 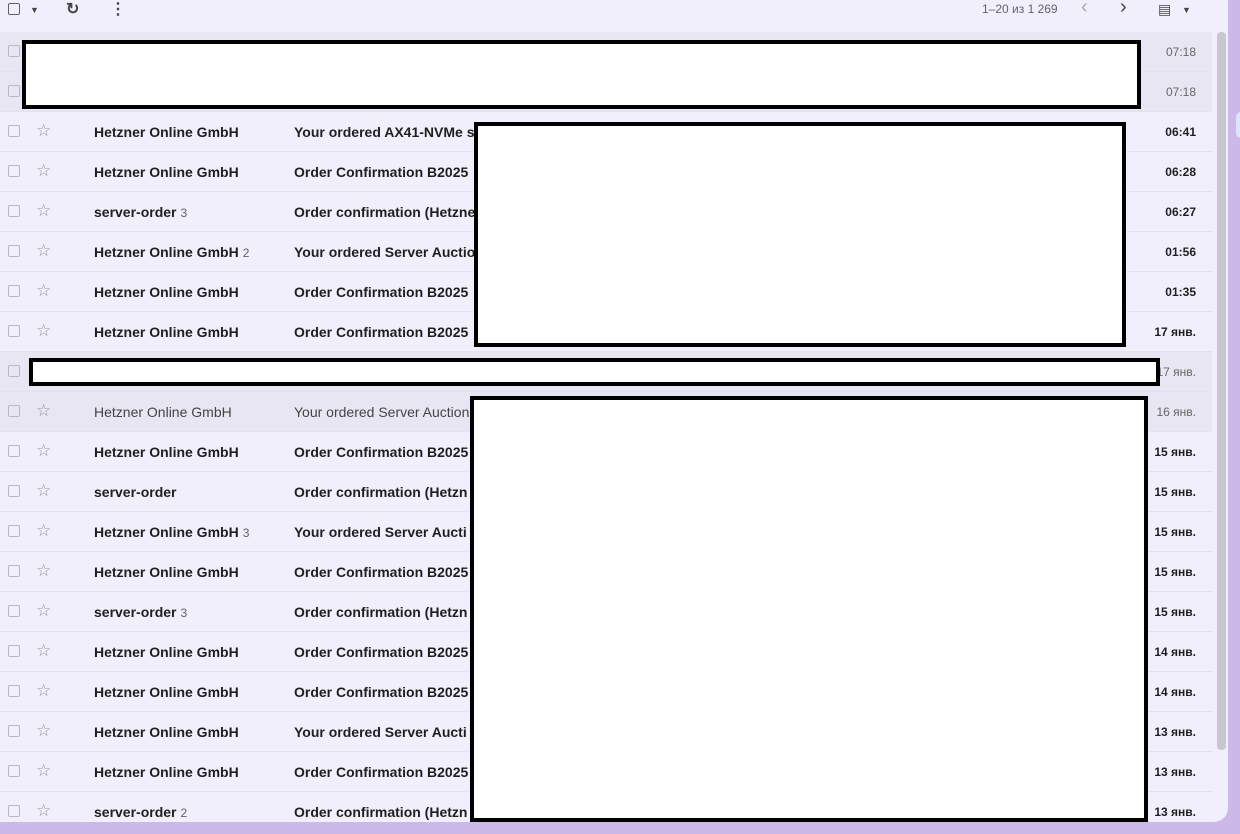 I want to click on prev-page-icon: ‹, so click(x=1084, y=9).